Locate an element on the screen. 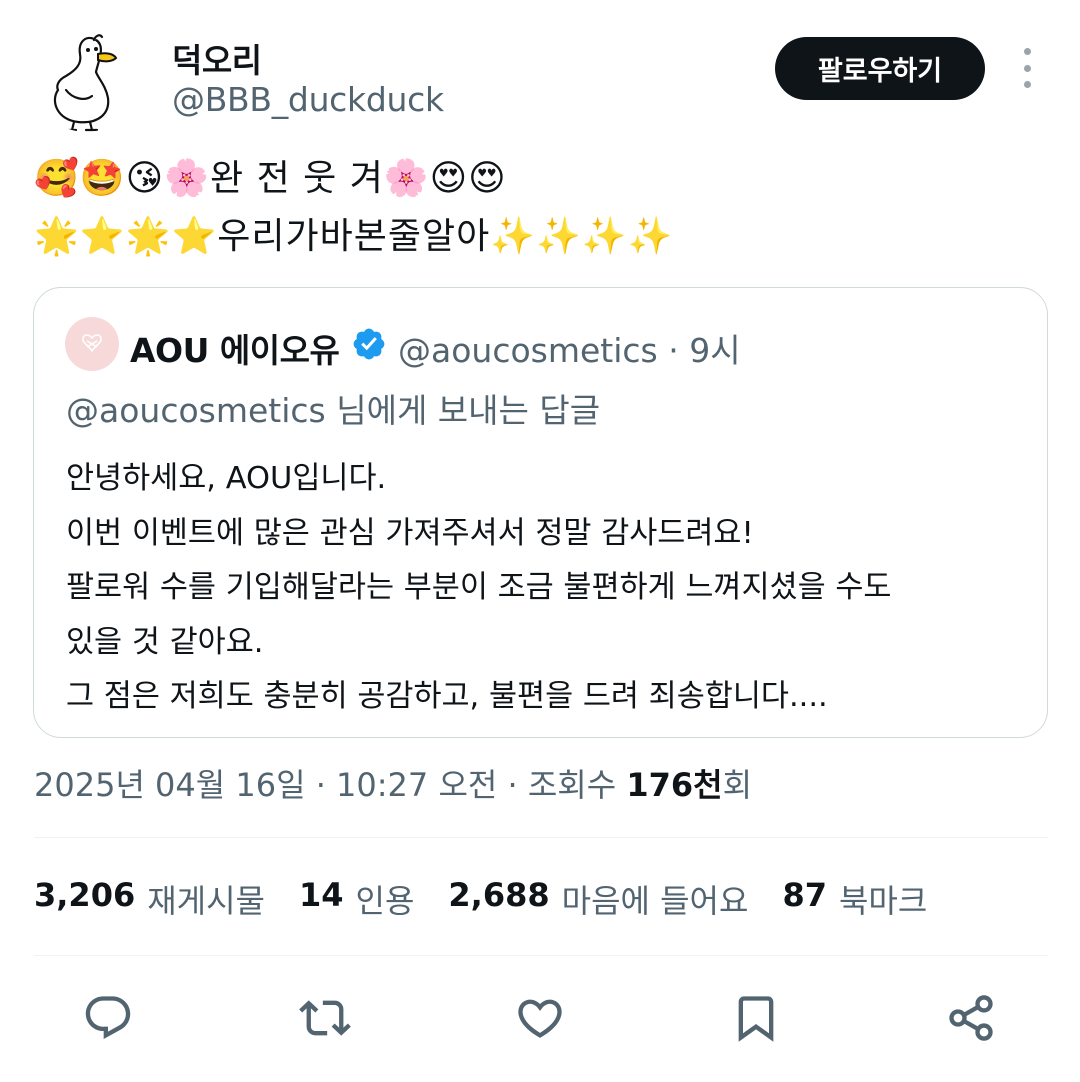 The width and height of the screenshot is (1080, 1082). verified-badge-icon is located at coordinates (369, 344).